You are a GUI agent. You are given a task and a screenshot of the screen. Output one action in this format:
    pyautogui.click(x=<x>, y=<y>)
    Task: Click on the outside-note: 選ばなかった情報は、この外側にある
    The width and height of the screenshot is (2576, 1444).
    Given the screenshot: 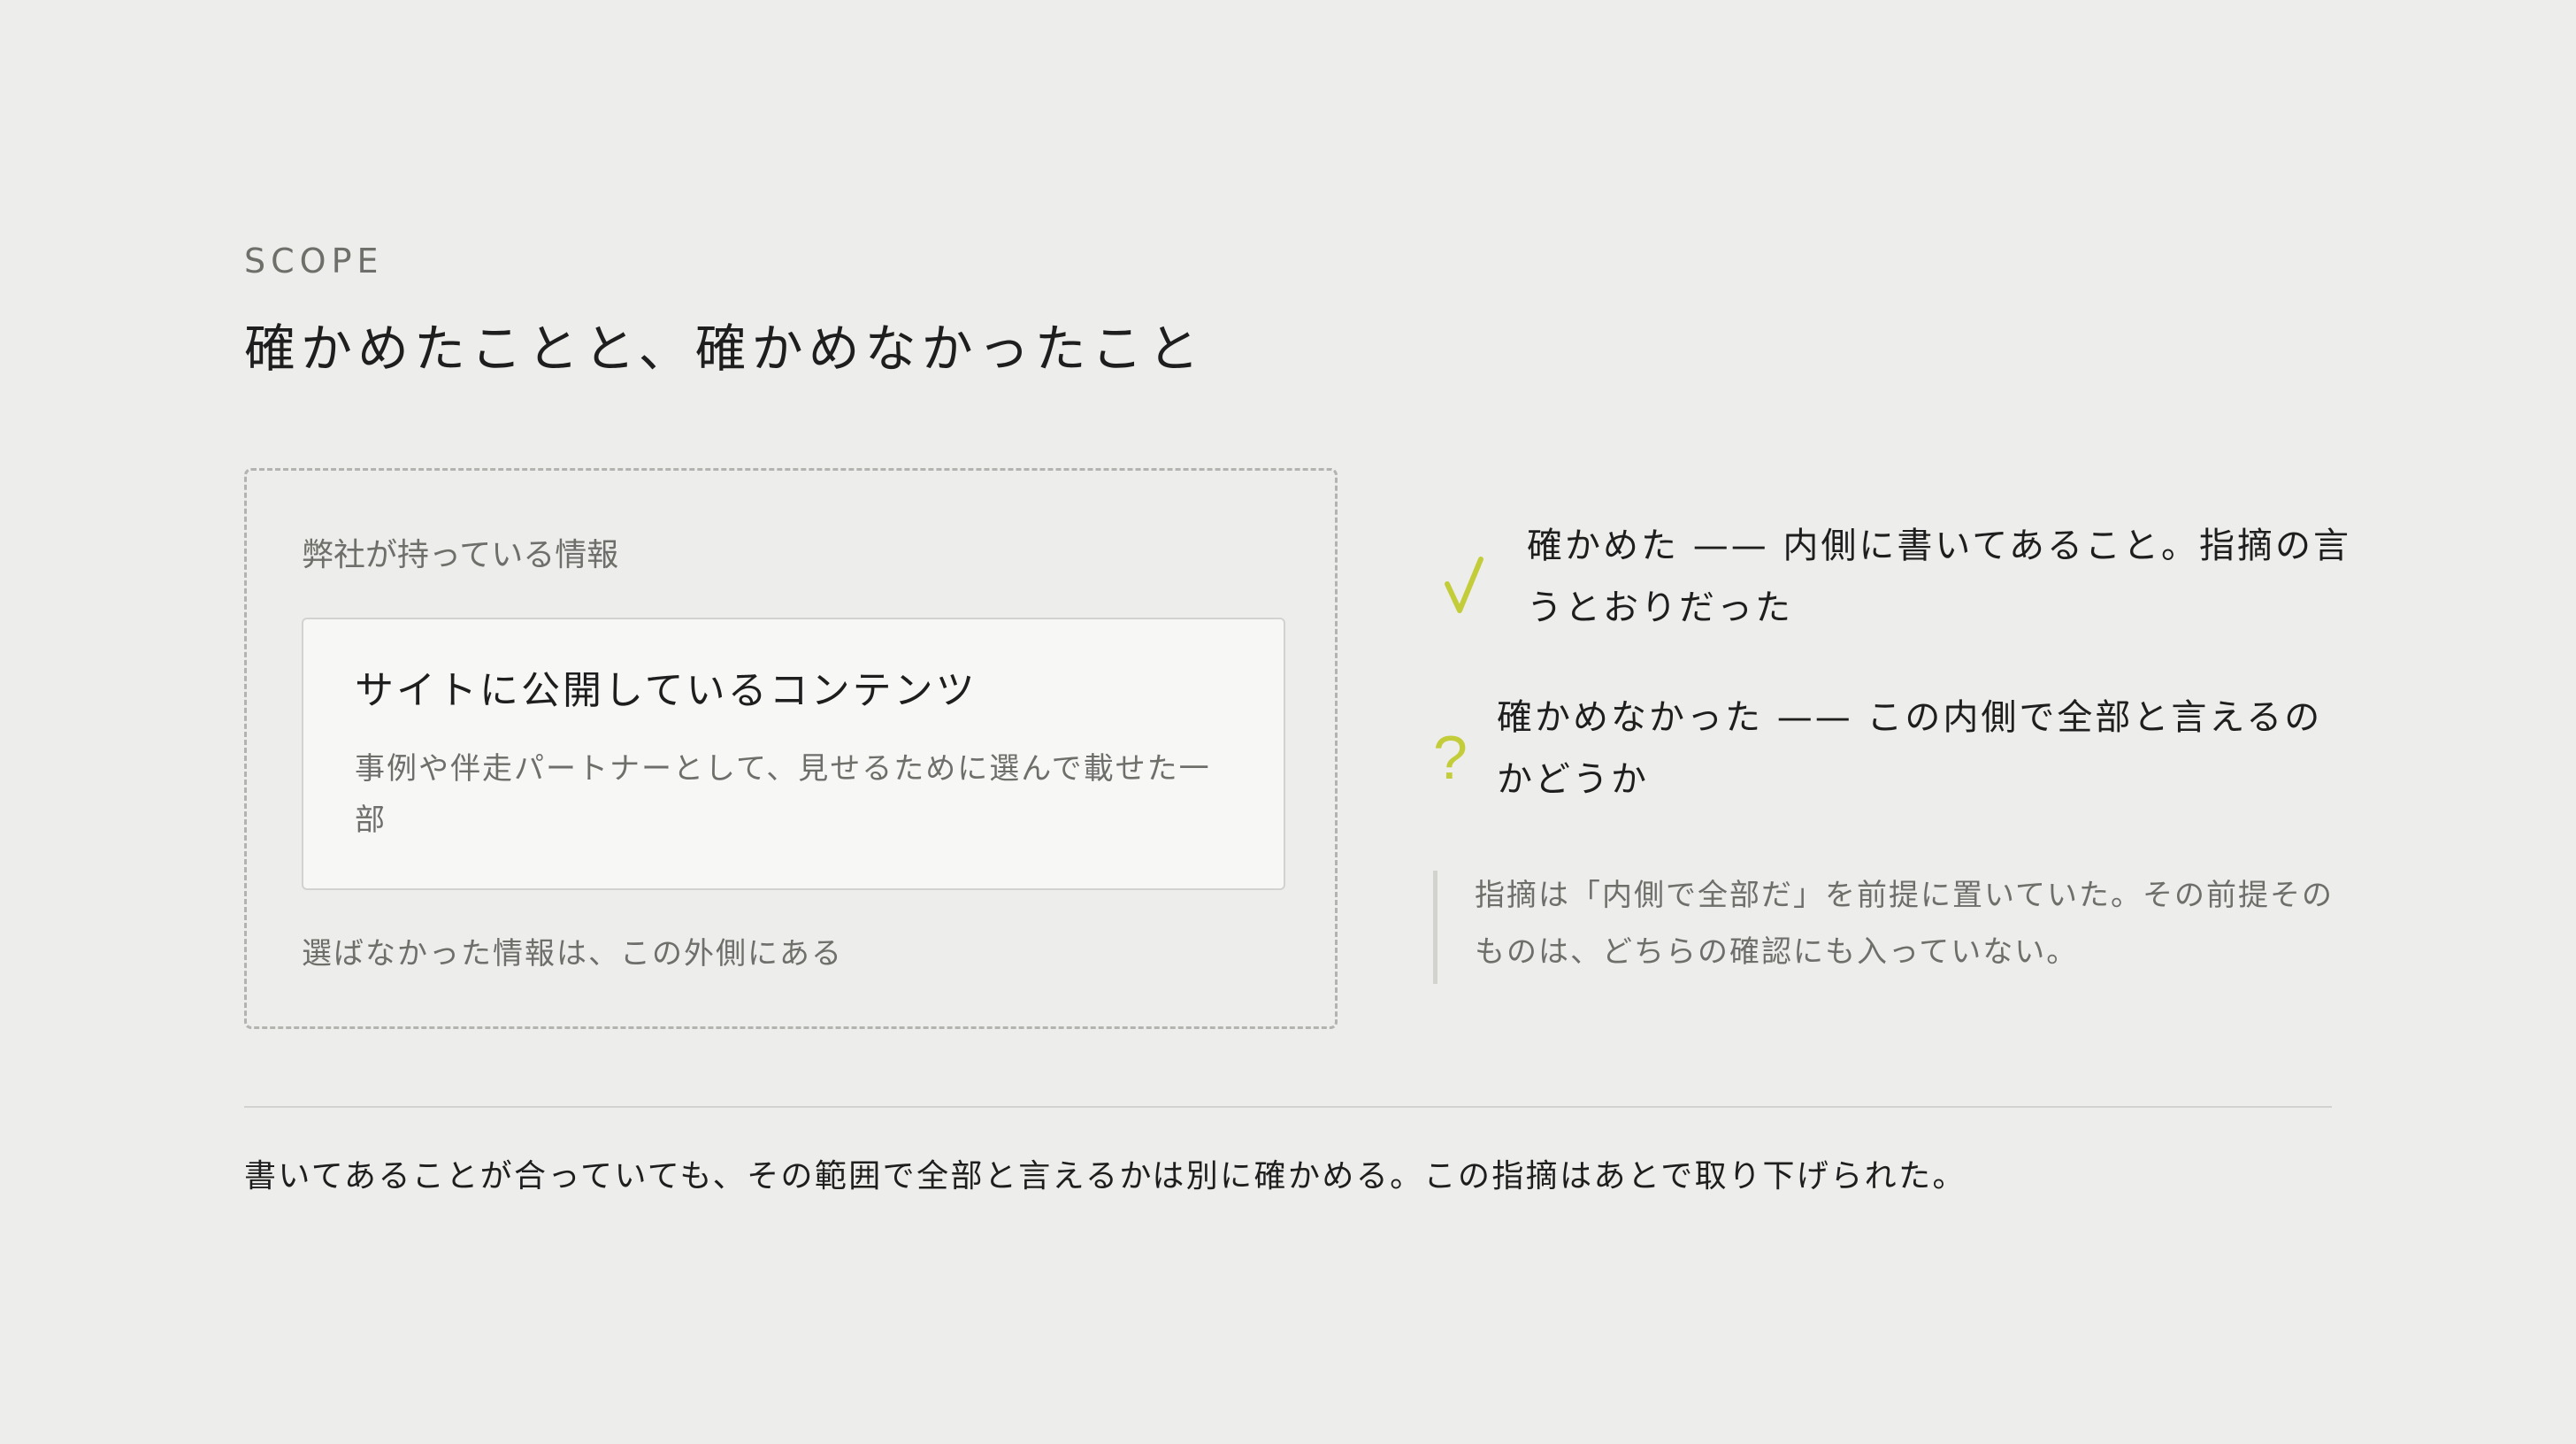 What is the action you would take?
    pyautogui.click(x=572, y=954)
    